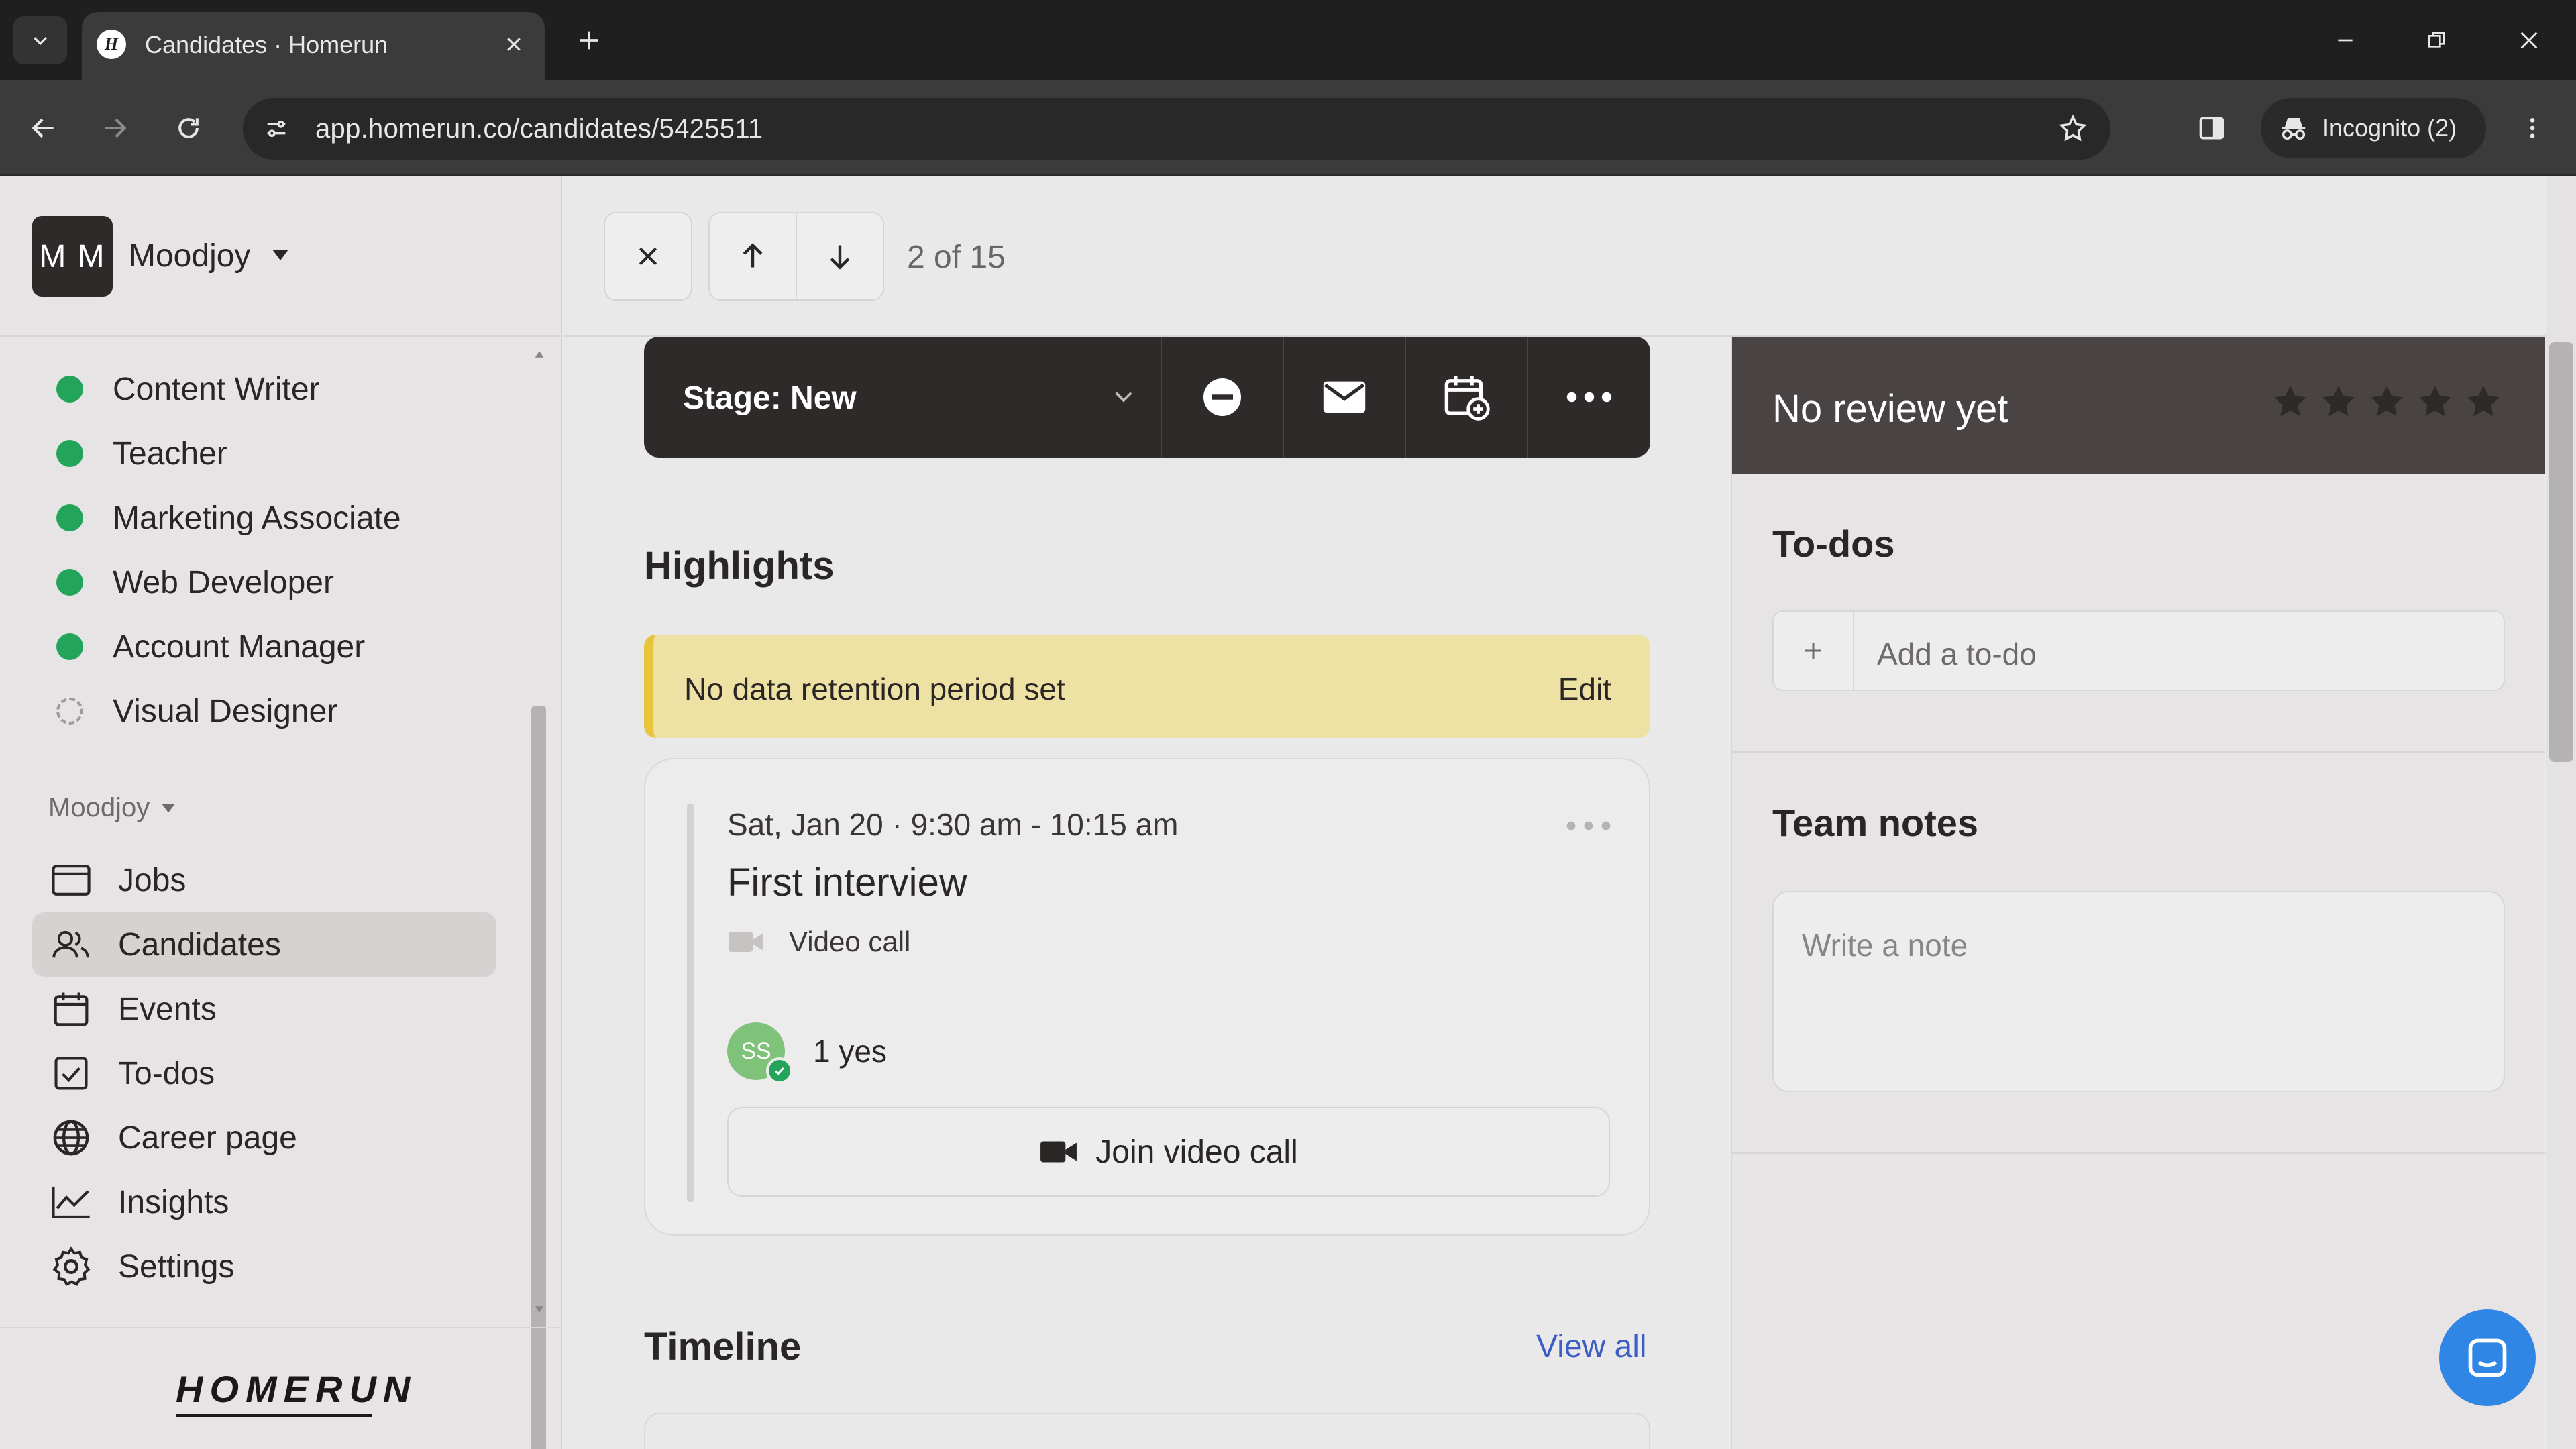  What do you see at coordinates (71, 1073) in the screenshot?
I see `checkbox-icon` at bounding box center [71, 1073].